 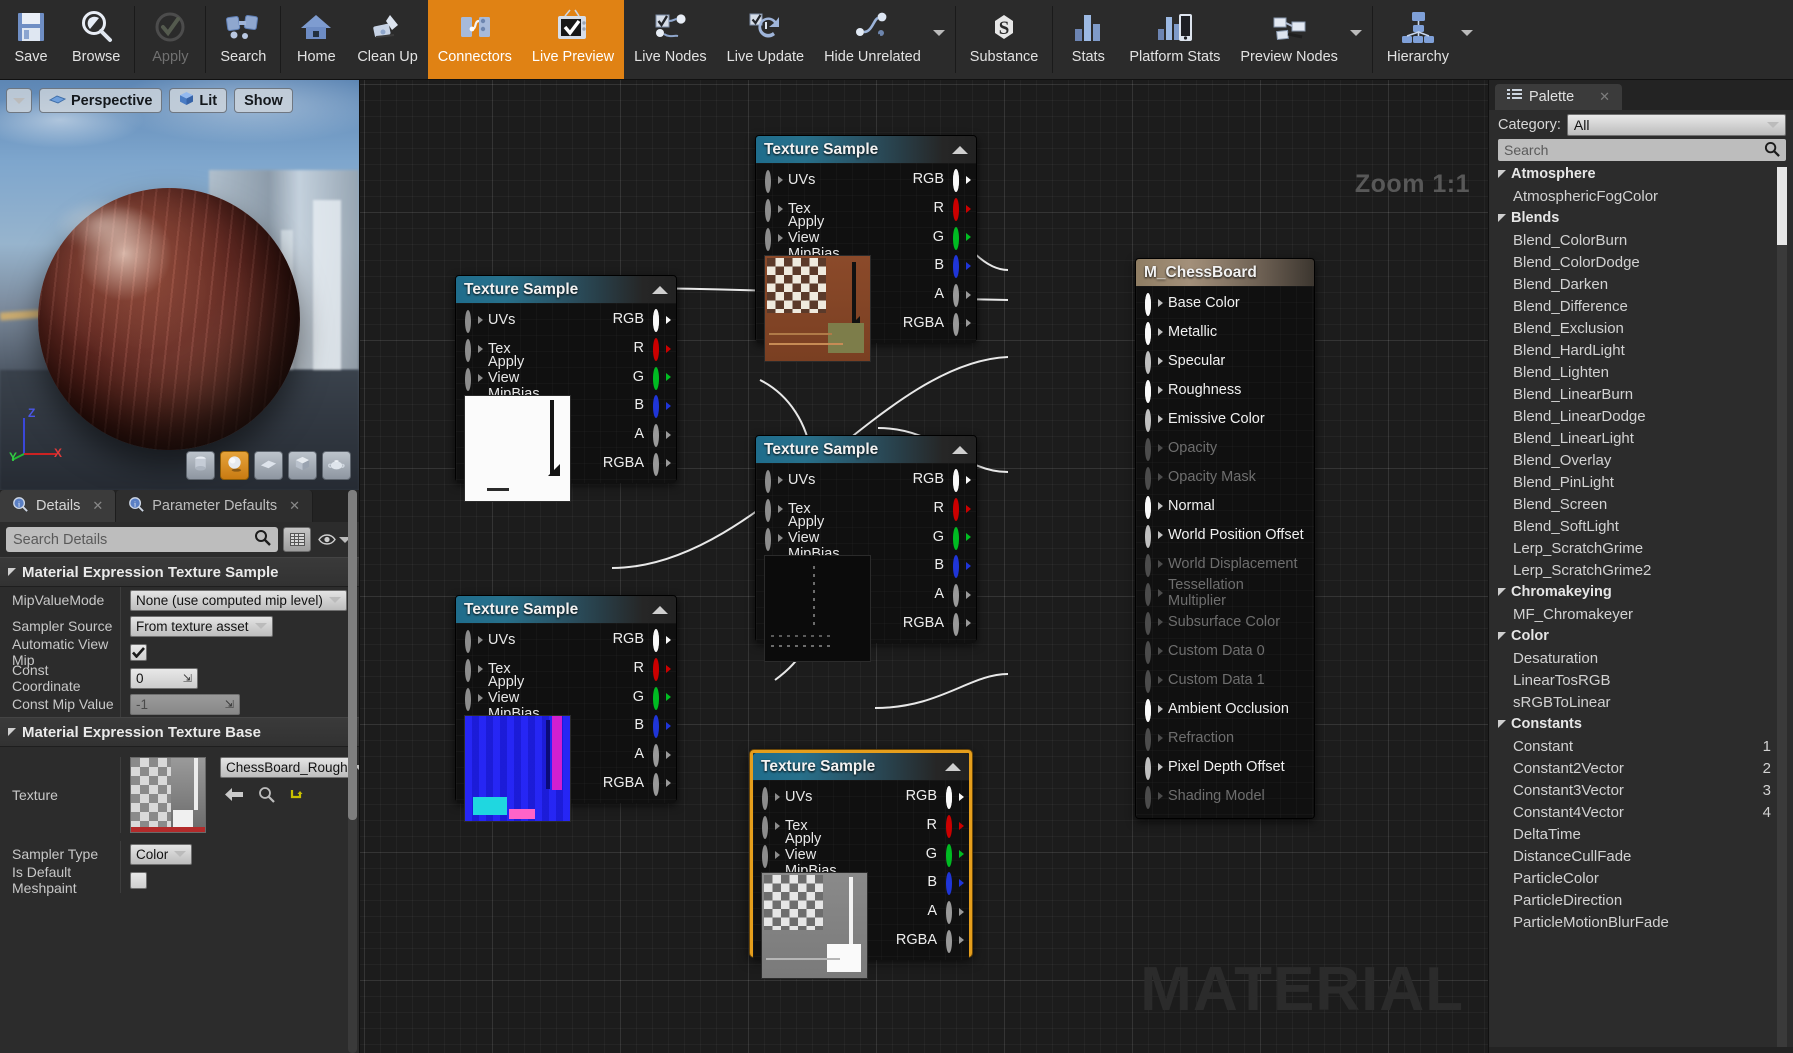 I want to click on toolbar-button-browse: Browse, so click(x=96, y=39).